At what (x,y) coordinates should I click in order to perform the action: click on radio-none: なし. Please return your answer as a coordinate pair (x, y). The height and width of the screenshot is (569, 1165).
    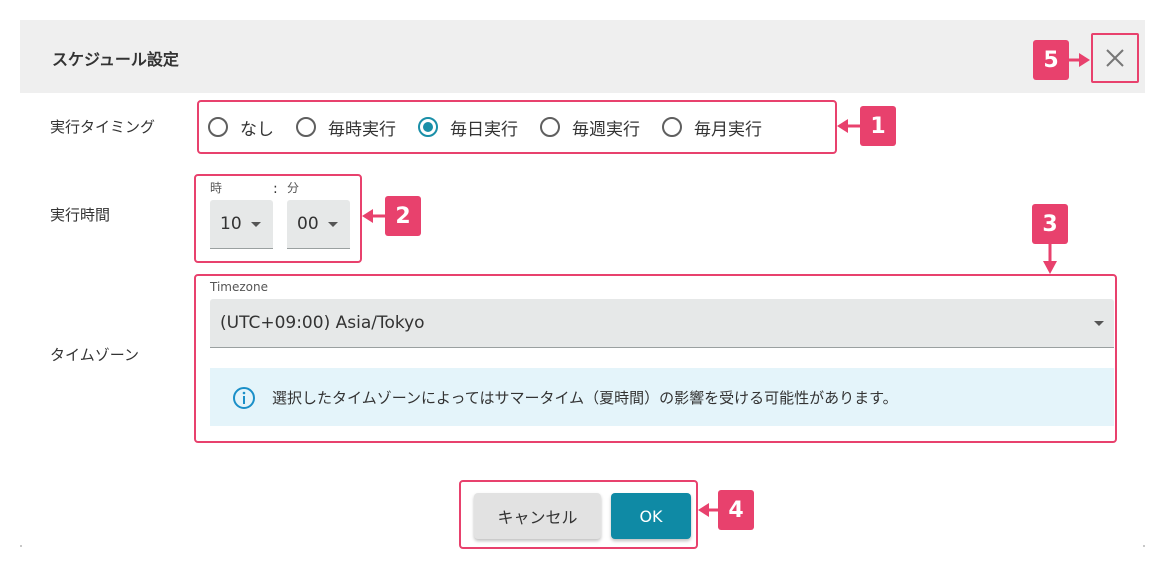
    Looking at the image, I should click on (241, 127).